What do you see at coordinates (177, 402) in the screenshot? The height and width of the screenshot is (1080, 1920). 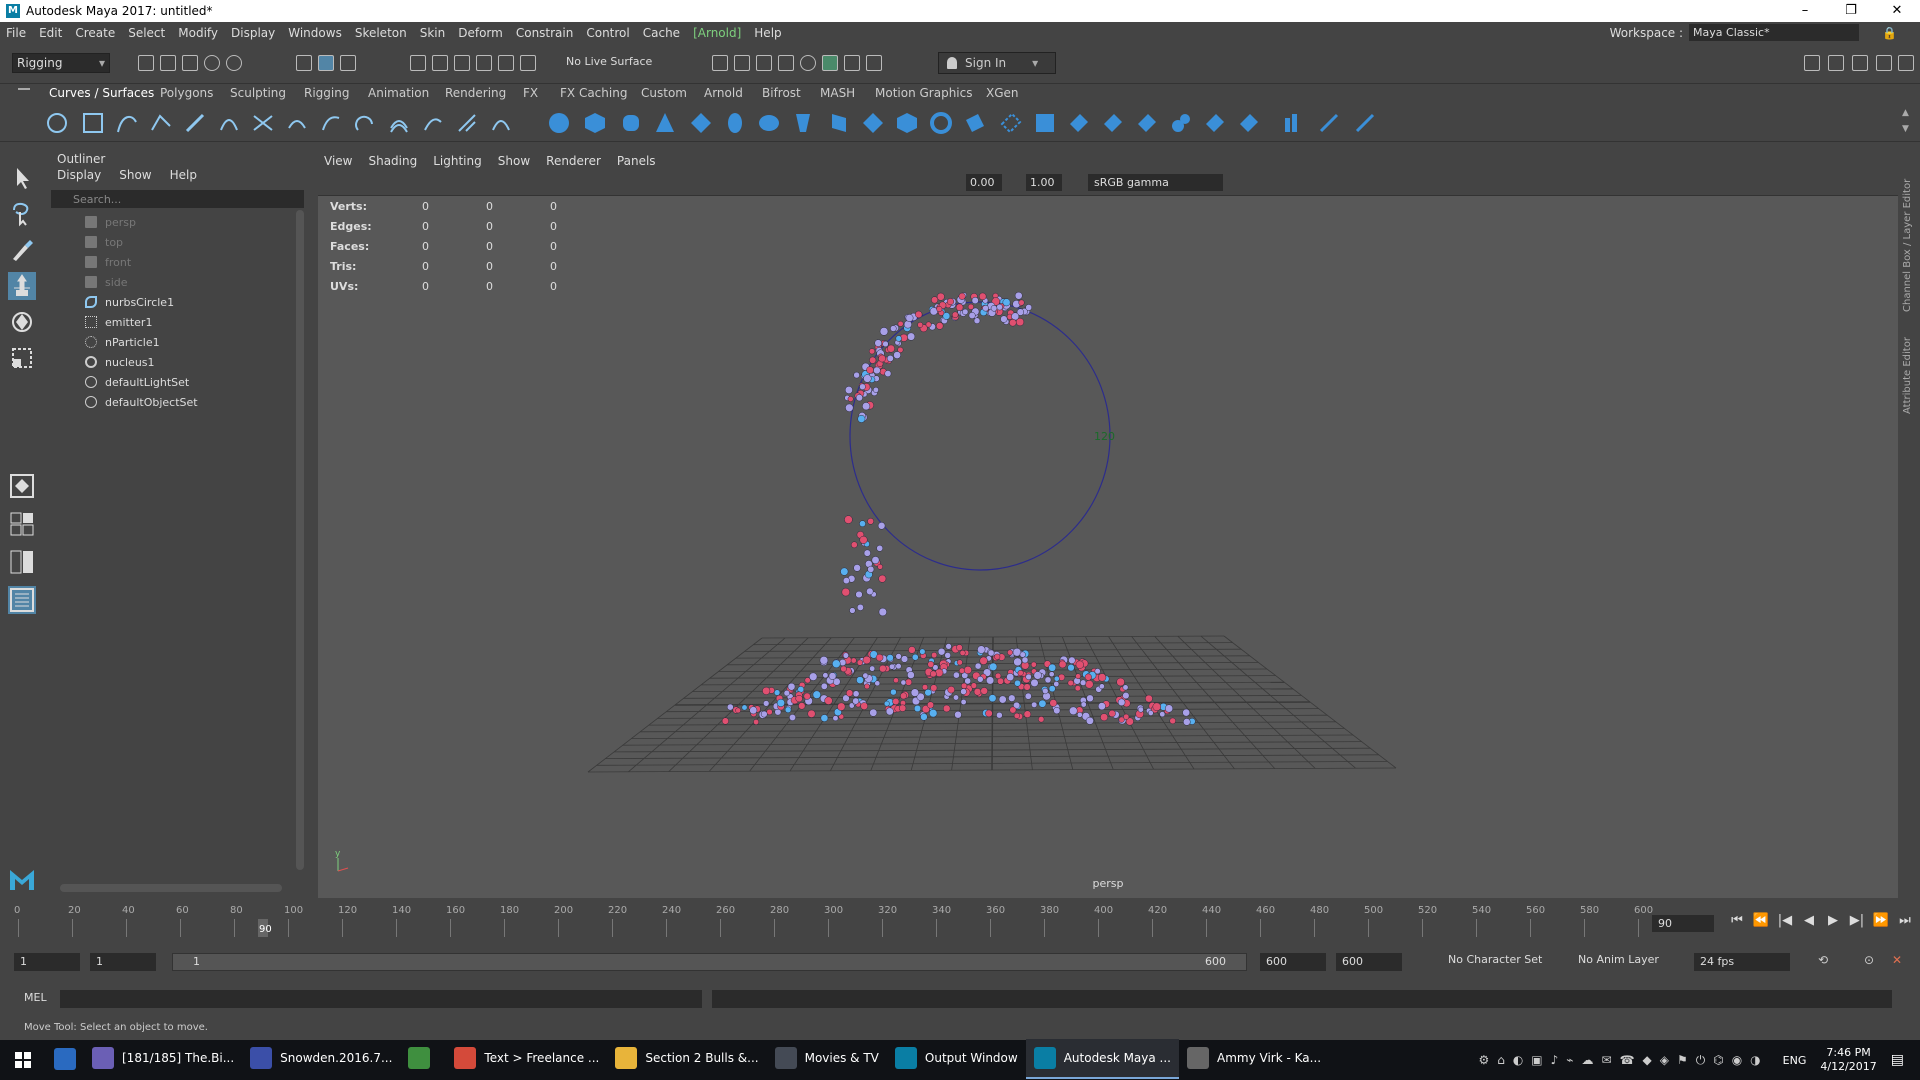 I see `outliner-item-defaultobjectset: defaultObjectSet` at bounding box center [177, 402].